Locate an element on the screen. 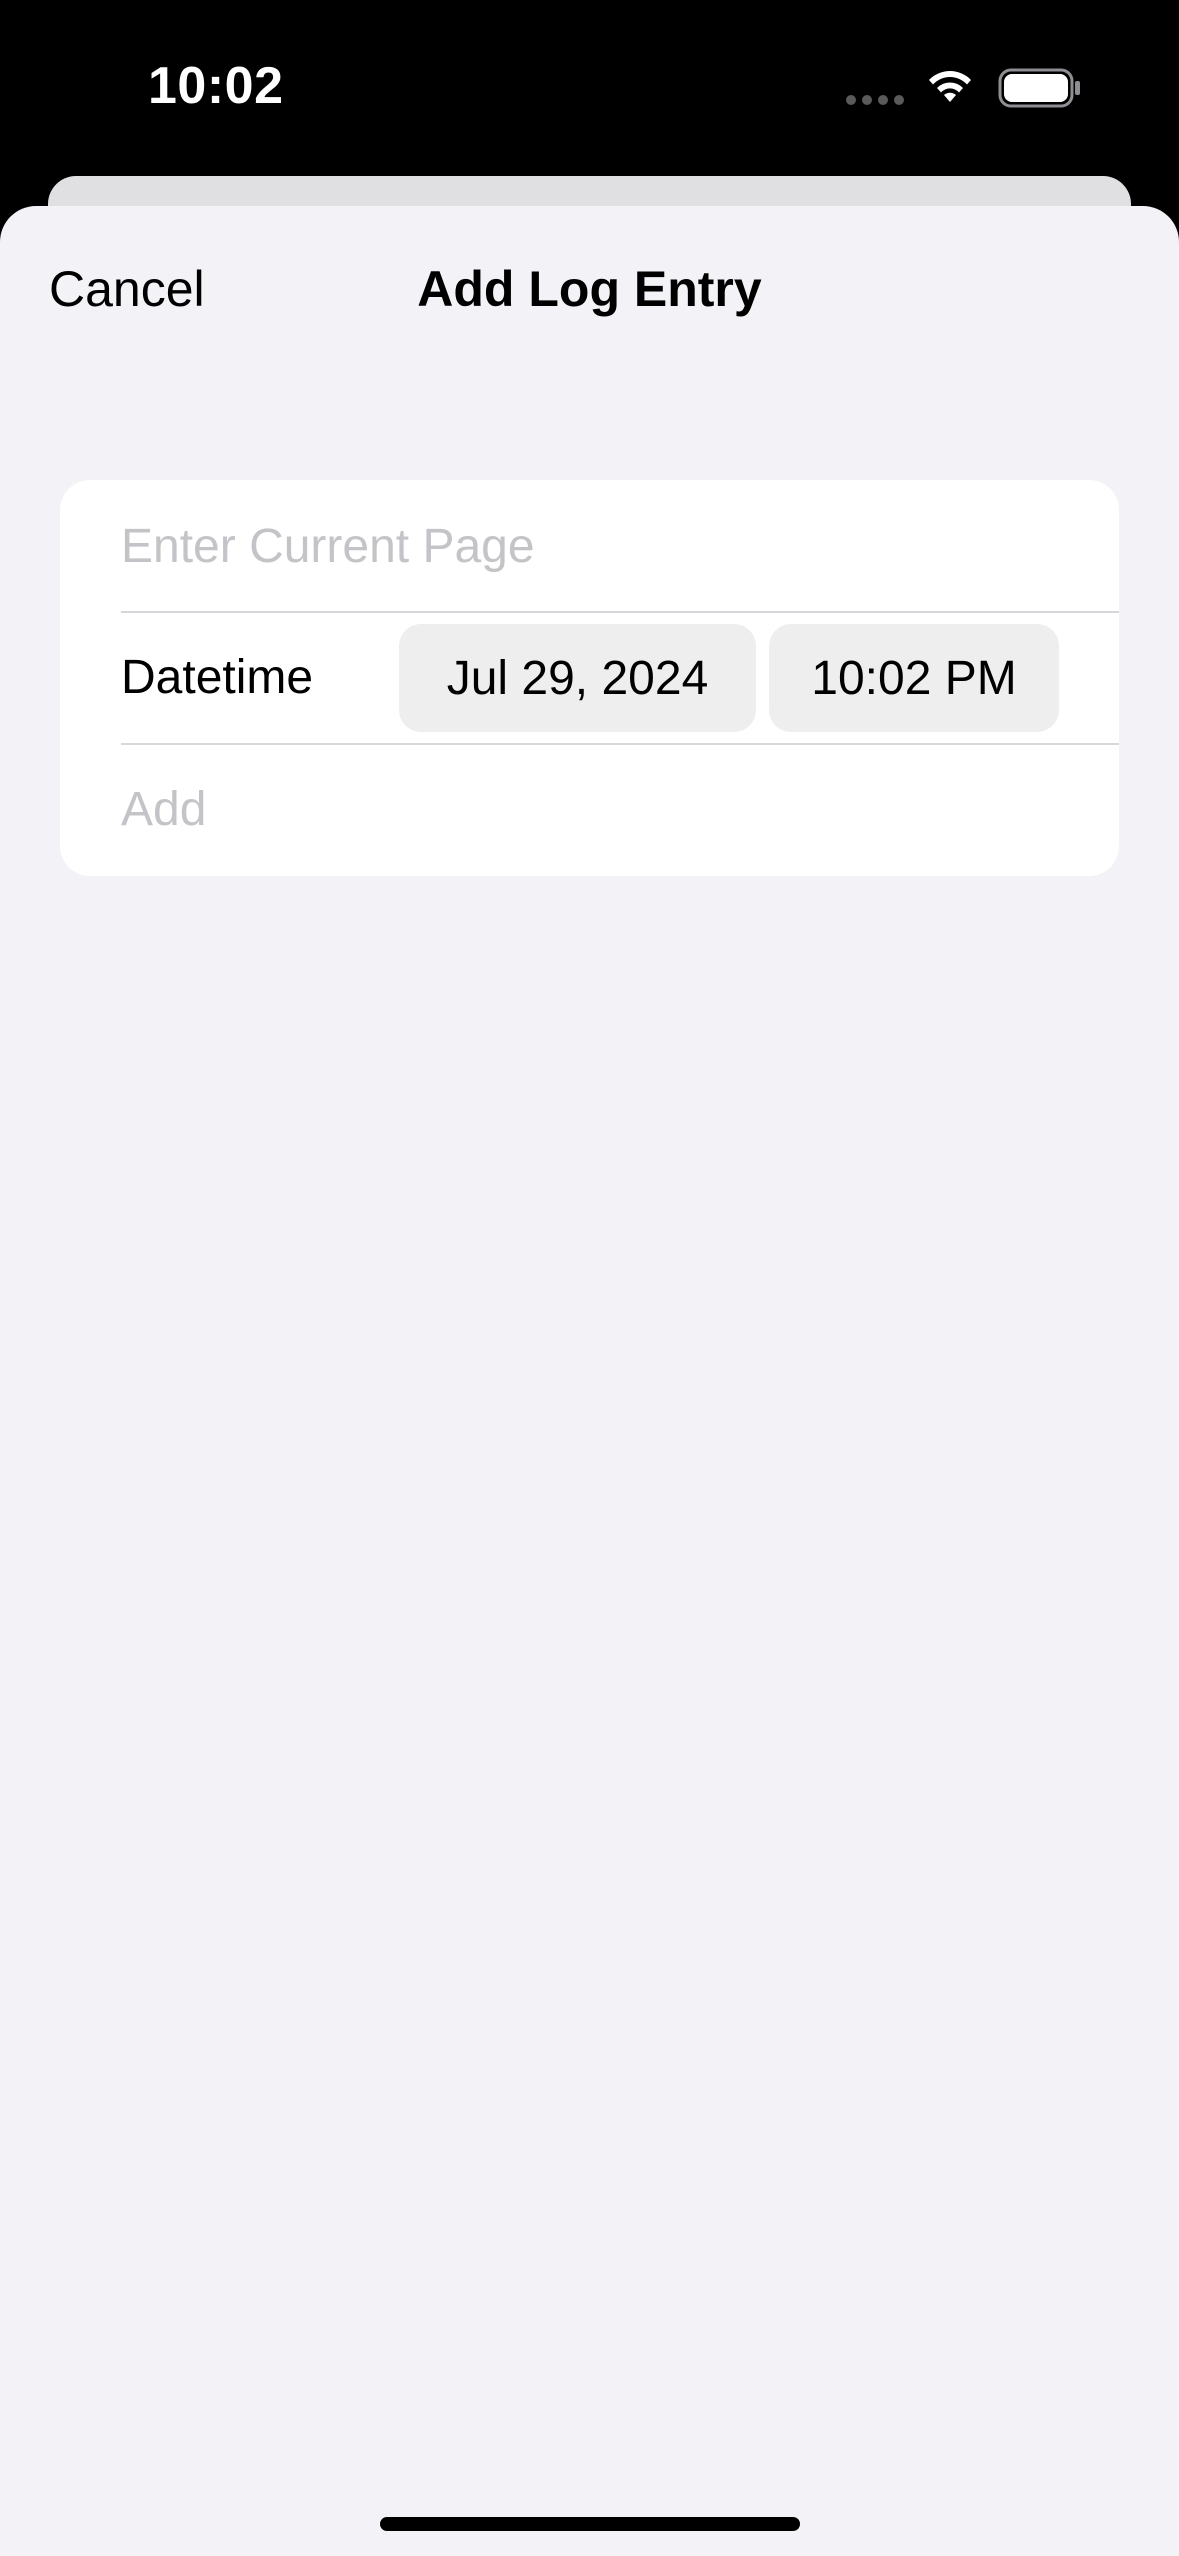 The image size is (1179, 2556). add-row: Add is located at coordinates (589, 810).